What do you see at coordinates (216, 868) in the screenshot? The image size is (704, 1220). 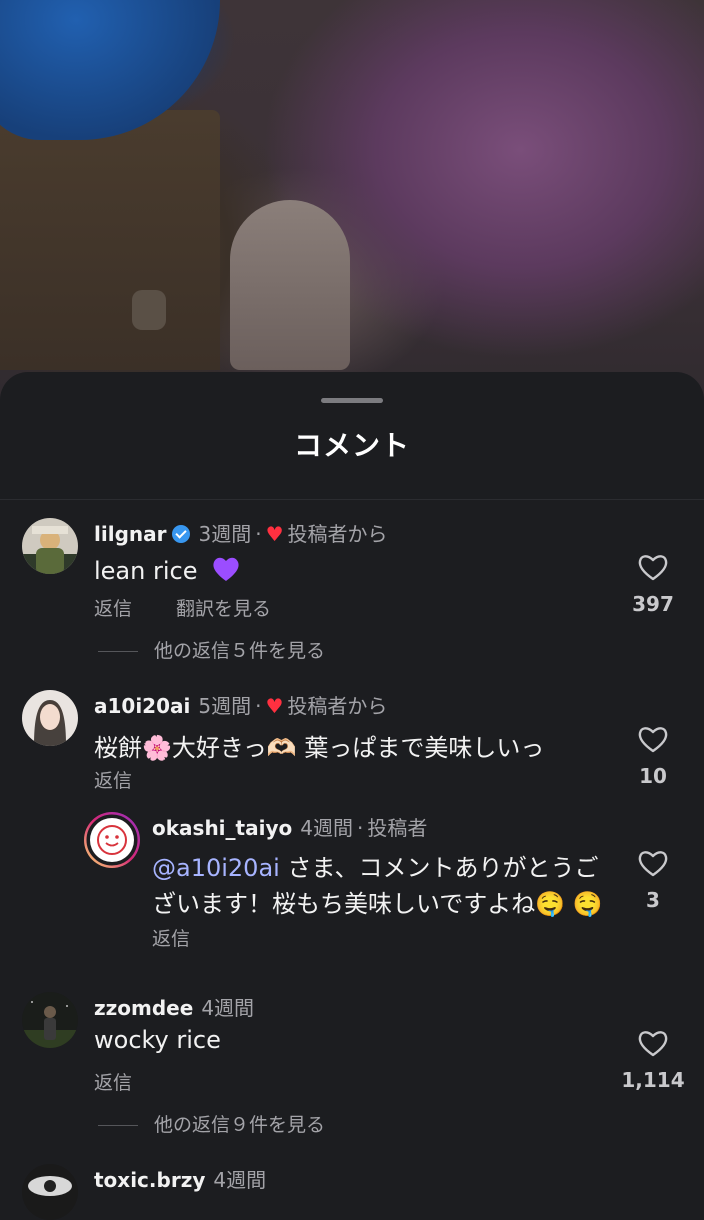 I see `mention-link: @a10i20ai` at bounding box center [216, 868].